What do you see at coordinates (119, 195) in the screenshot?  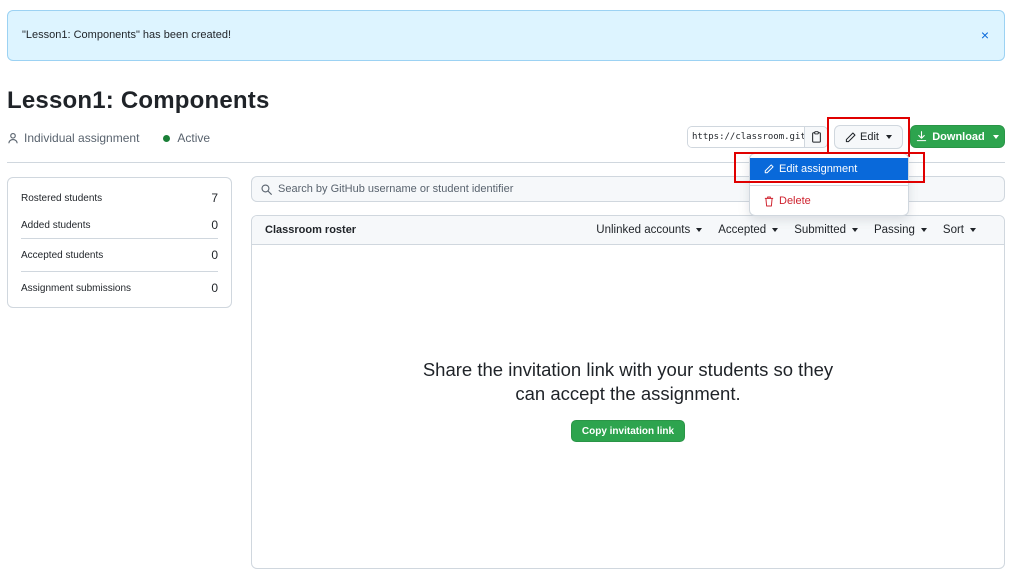 I see `stat-rostered: Rostered students 7` at bounding box center [119, 195].